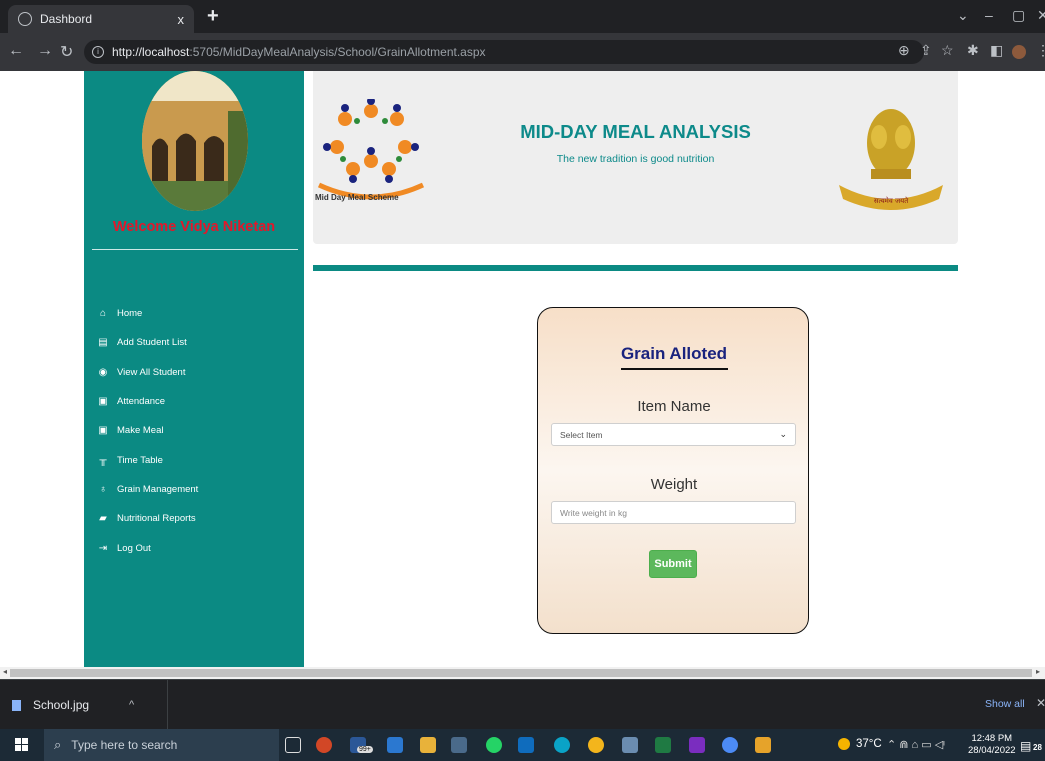  What do you see at coordinates (101, 19) in the screenshot?
I see `browser-tab: Dashbord x` at bounding box center [101, 19].